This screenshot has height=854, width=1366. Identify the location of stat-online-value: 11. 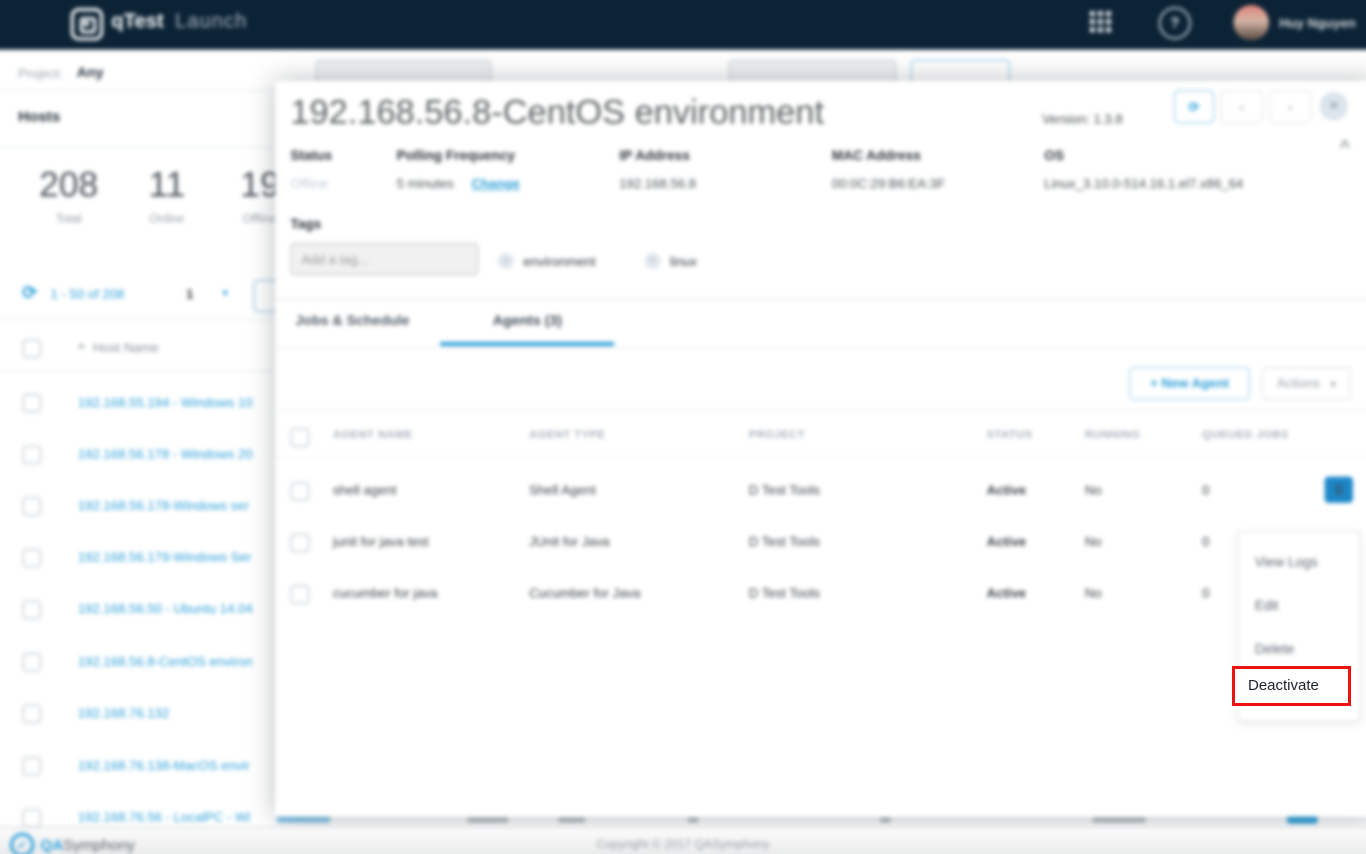
(167, 184).